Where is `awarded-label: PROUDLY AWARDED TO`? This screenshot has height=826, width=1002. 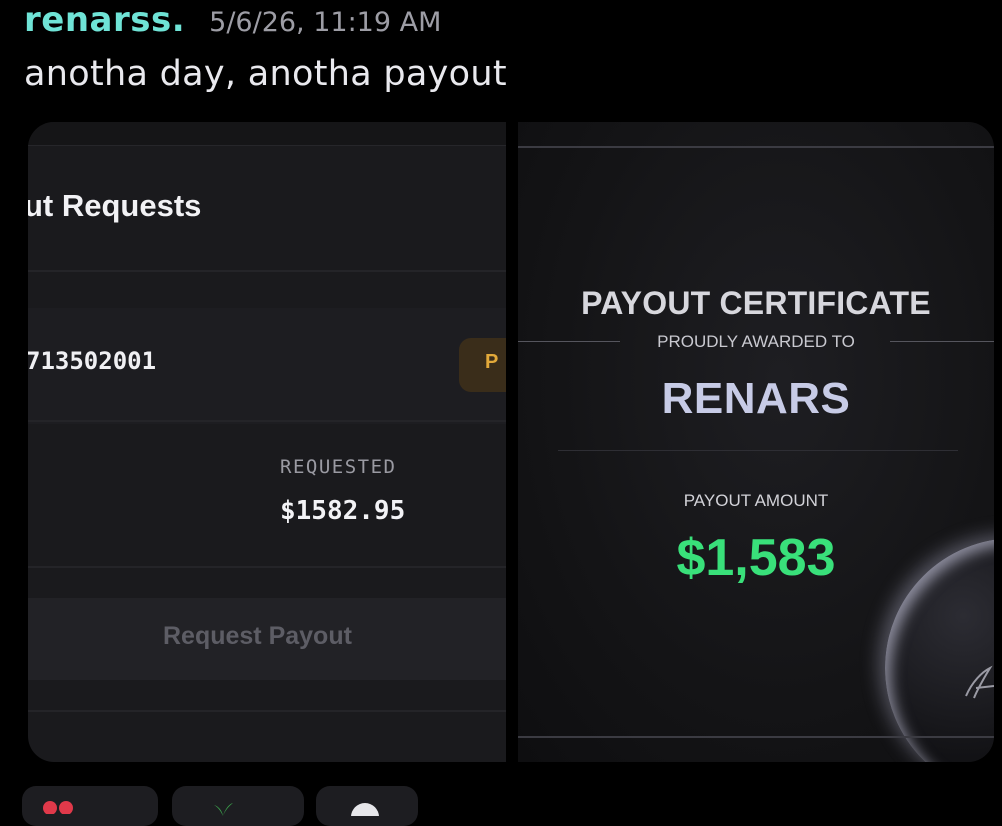 awarded-label: PROUDLY AWARDED TO is located at coordinates (756, 341).